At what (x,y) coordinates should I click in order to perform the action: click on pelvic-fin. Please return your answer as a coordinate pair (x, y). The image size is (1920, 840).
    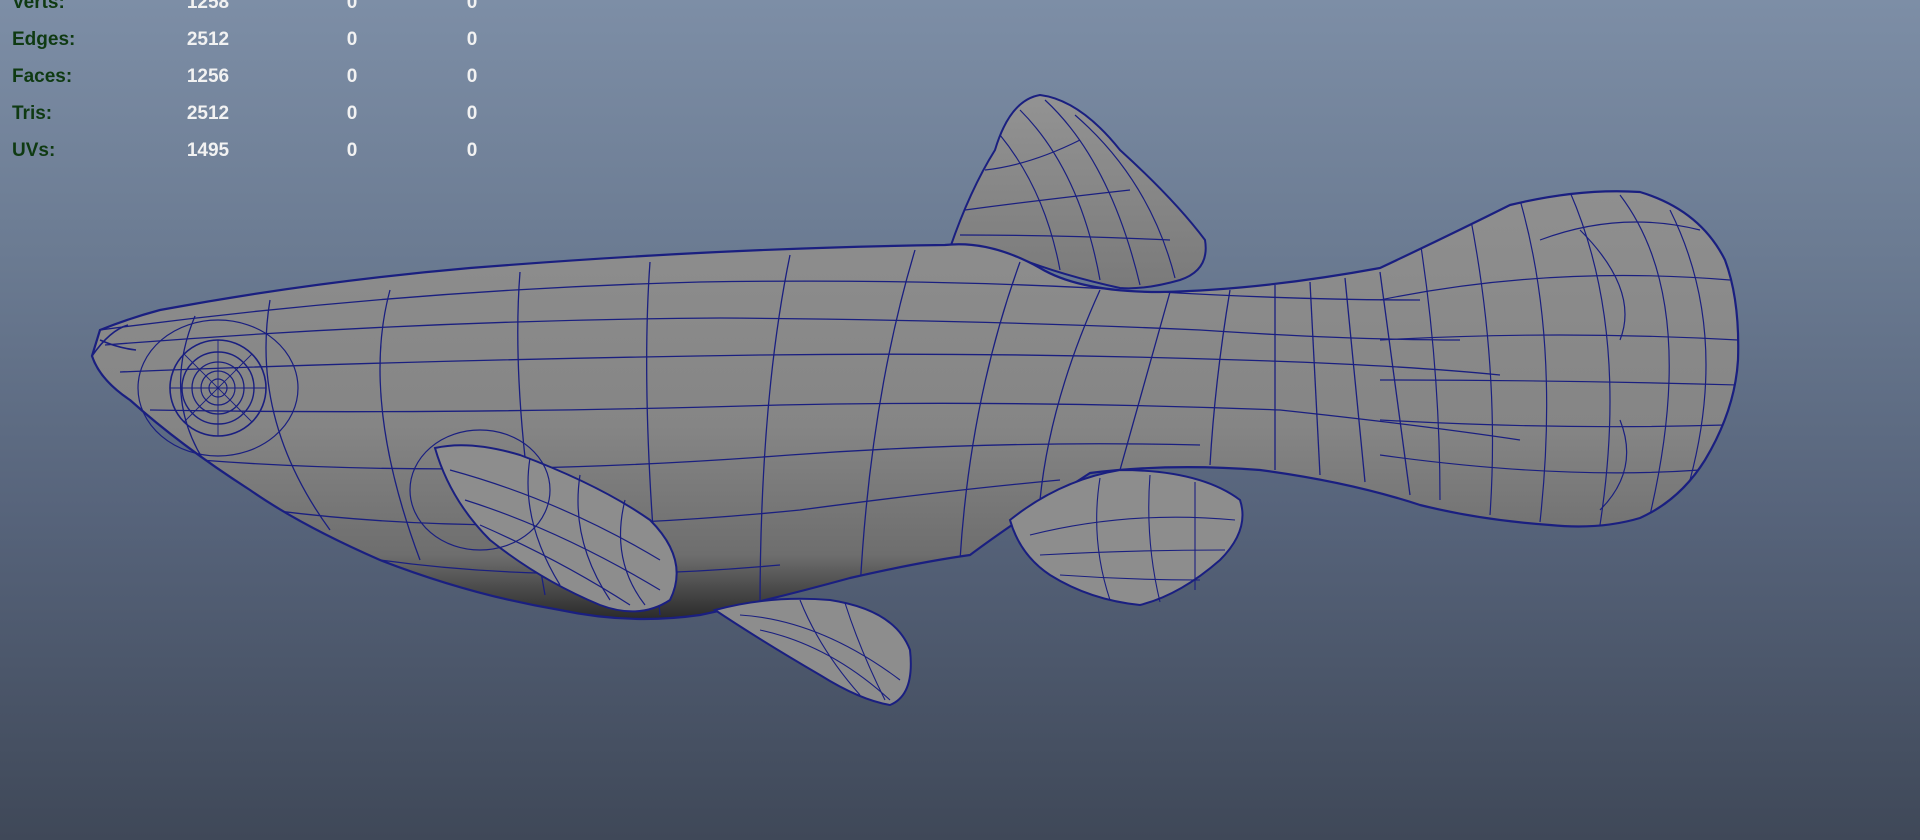
    Looking at the image, I should click on (812, 652).